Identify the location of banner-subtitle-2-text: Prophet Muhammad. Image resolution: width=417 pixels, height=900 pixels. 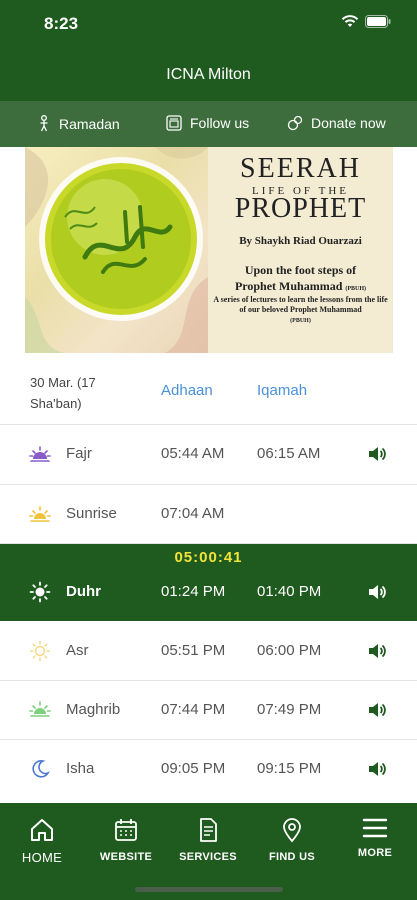
(288, 286).